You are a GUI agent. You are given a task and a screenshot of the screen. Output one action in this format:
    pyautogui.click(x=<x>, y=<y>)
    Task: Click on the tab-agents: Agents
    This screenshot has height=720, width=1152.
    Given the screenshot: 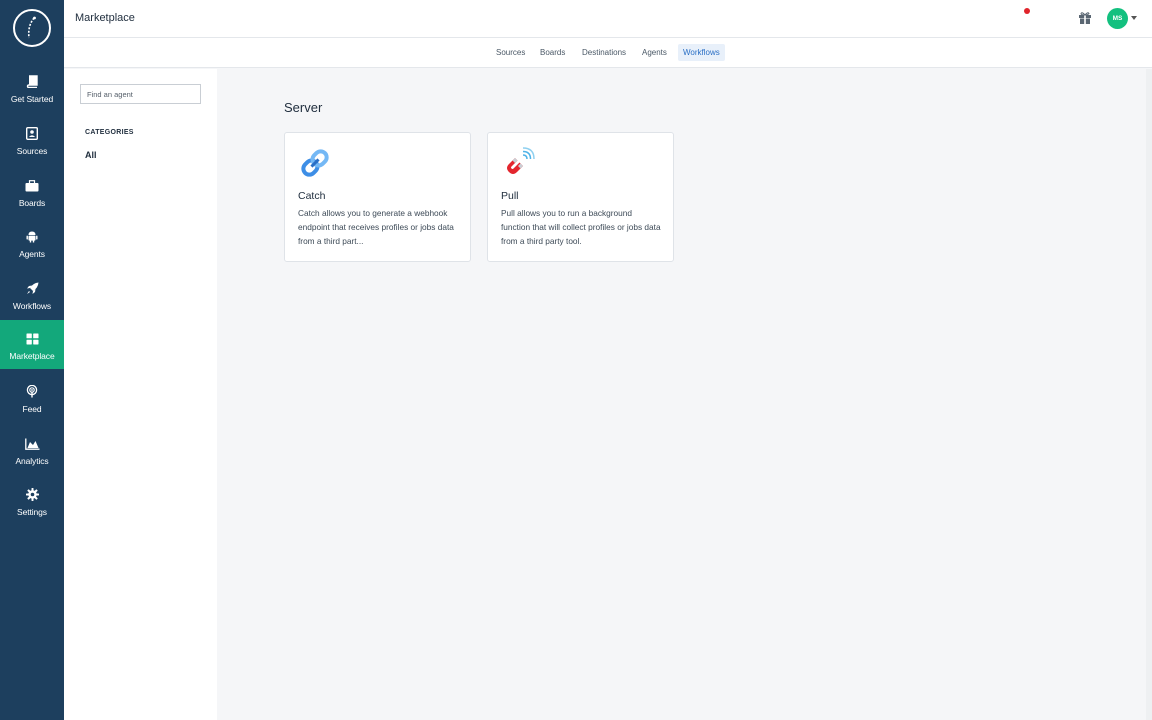 What is the action you would take?
    pyautogui.click(x=654, y=52)
    